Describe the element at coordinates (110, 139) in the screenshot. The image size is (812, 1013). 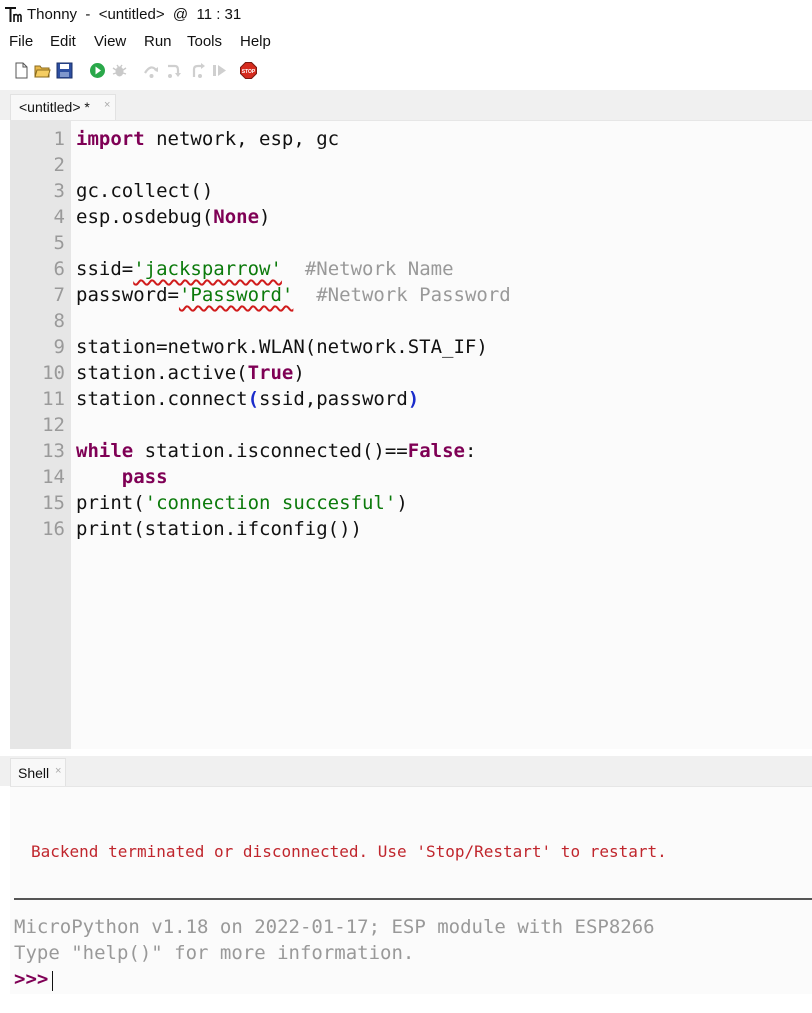
I see `keyword: import` at that location.